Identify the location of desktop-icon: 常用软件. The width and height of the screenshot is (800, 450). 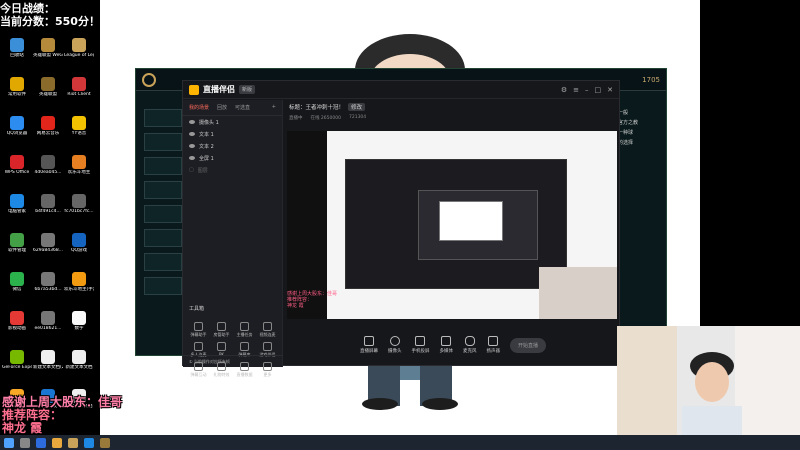
(17, 87).